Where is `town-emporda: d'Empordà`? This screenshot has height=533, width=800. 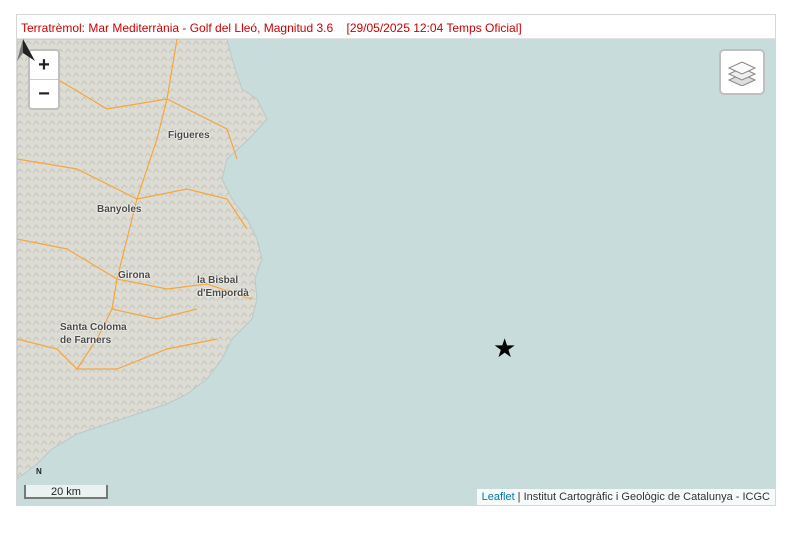 town-emporda: d'Empordà is located at coordinates (223, 293).